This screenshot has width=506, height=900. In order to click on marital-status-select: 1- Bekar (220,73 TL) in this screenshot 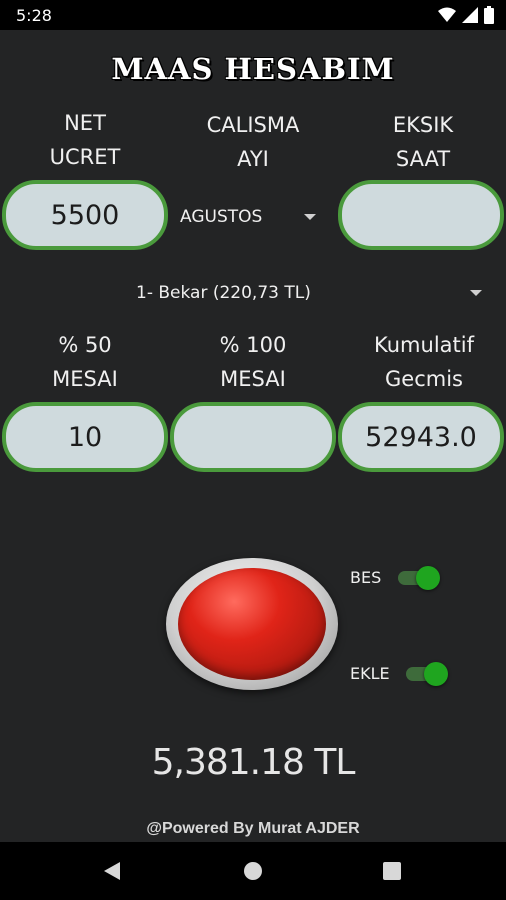, I will do `click(314, 293)`.